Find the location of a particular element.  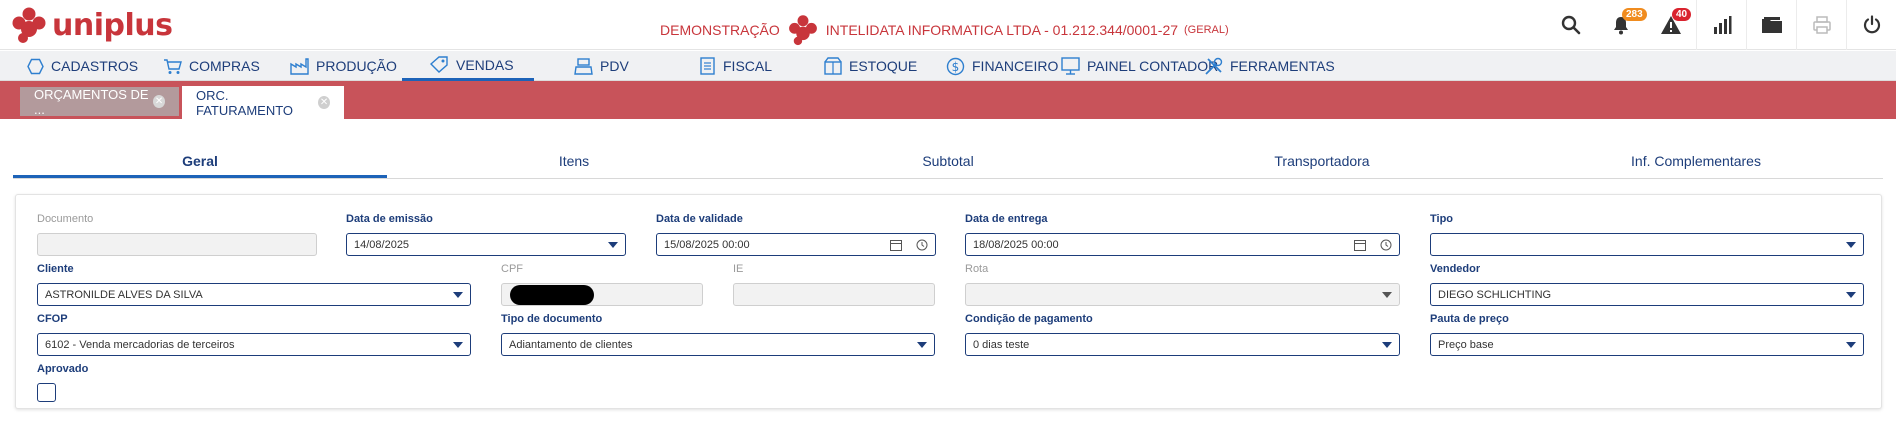

pauta-preco-field: Pauta de preço Preço base is located at coordinates (1647, 334).